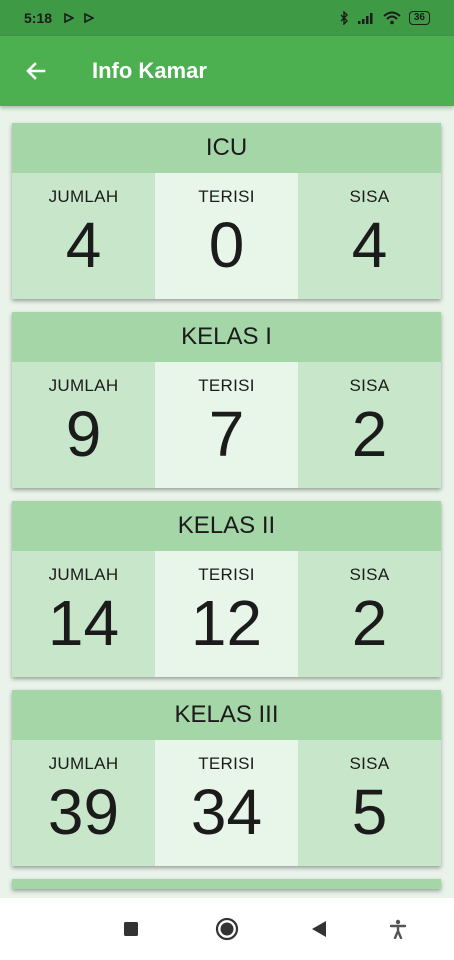 The image size is (454, 960). I want to click on occupied-cell: TERISI 34, so click(226, 803).